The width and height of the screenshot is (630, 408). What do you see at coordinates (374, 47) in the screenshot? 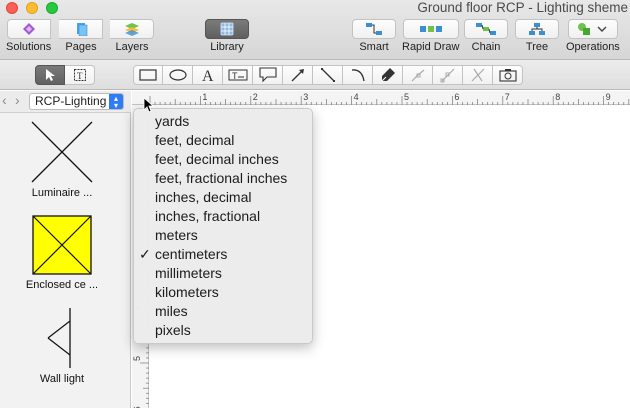
I see `smart-label: Smart` at bounding box center [374, 47].